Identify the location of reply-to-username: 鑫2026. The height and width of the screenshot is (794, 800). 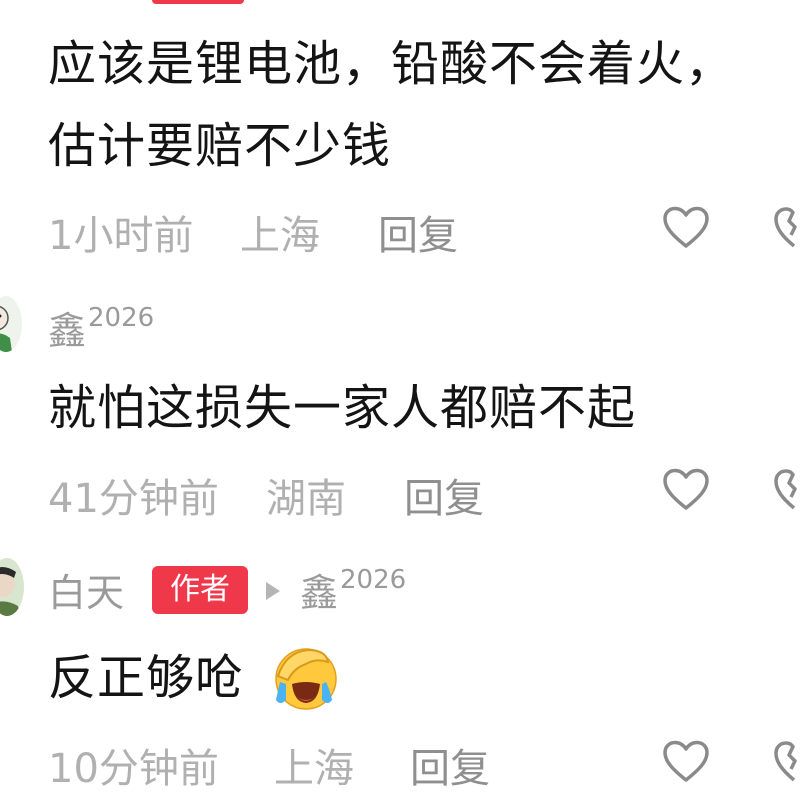
(353, 589).